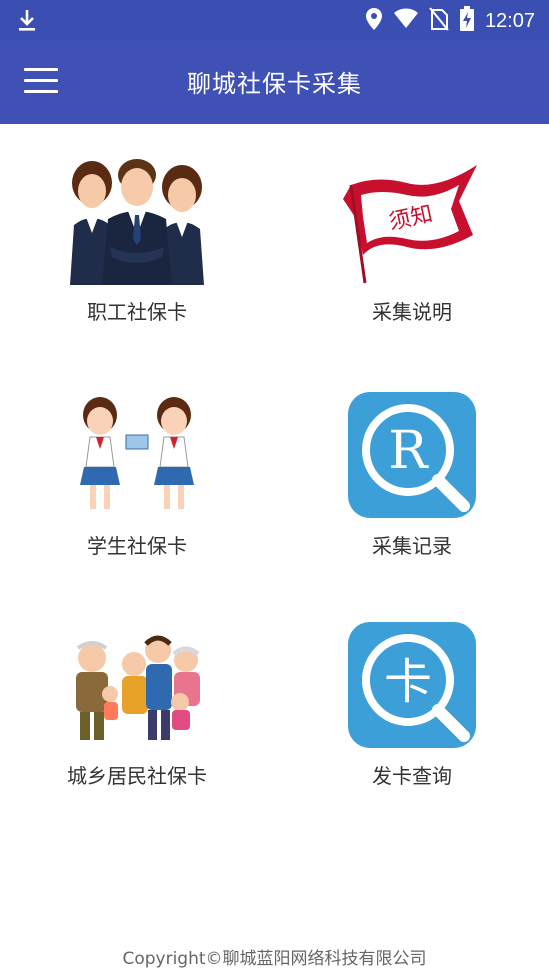 The width and height of the screenshot is (549, 976). Describe the element at coordinates (412, 546) in the screenshot. I see `tile-label: 采集记录` at that location.